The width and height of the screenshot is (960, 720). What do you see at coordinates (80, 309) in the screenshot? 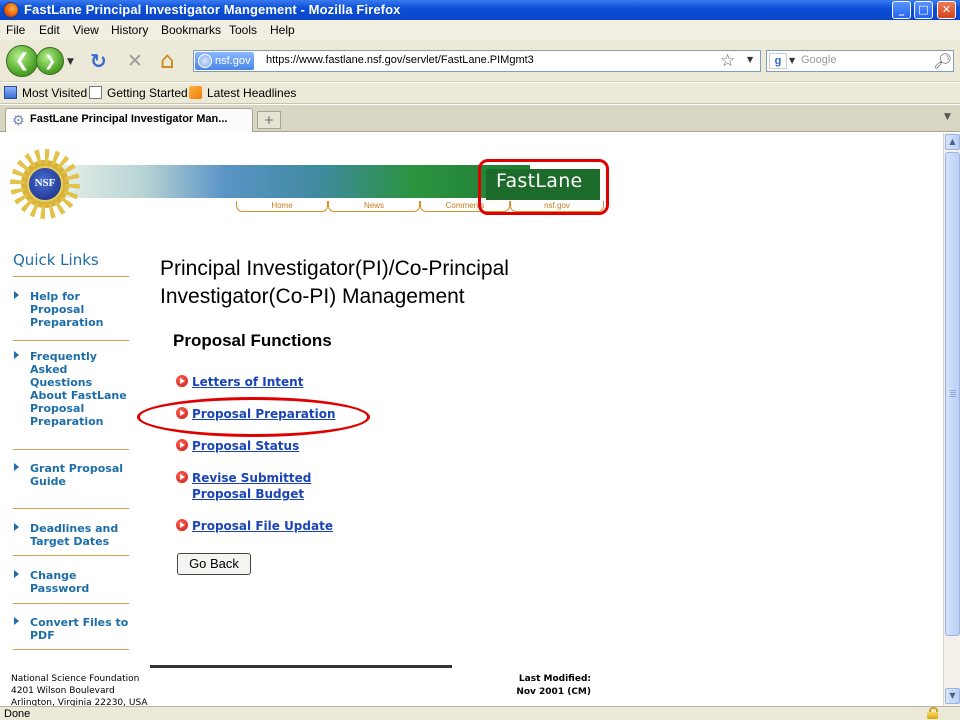
I see `quick-link-label: Help for Proposal Preparation` at bounding box center [80, 309].